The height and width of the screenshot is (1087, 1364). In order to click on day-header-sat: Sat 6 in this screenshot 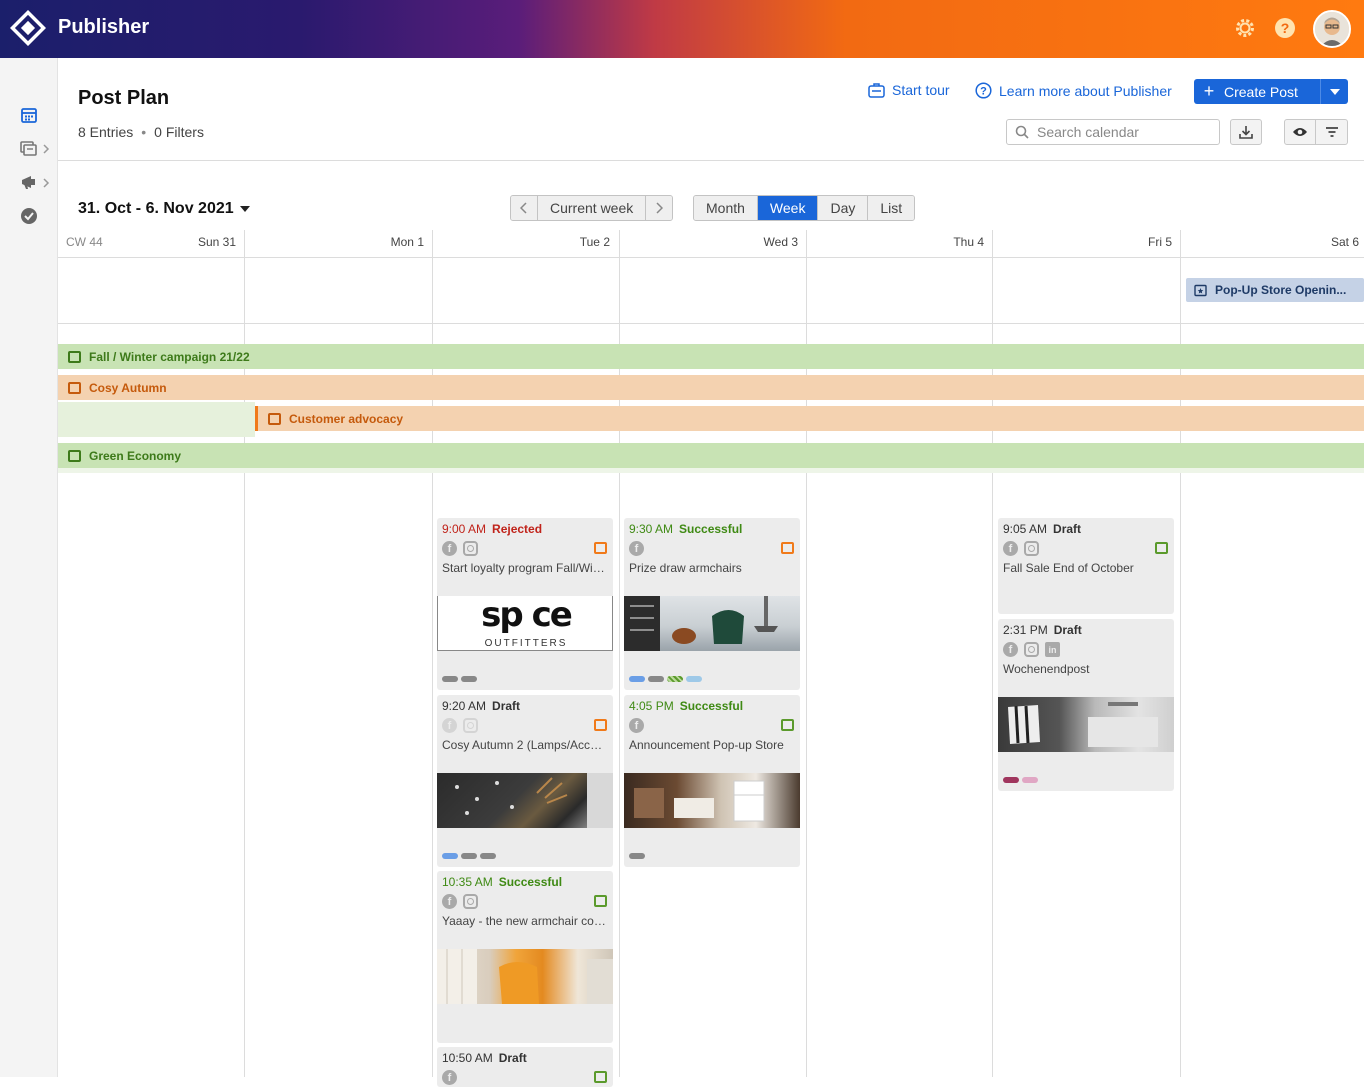, I will do `click(1320, 242)`.